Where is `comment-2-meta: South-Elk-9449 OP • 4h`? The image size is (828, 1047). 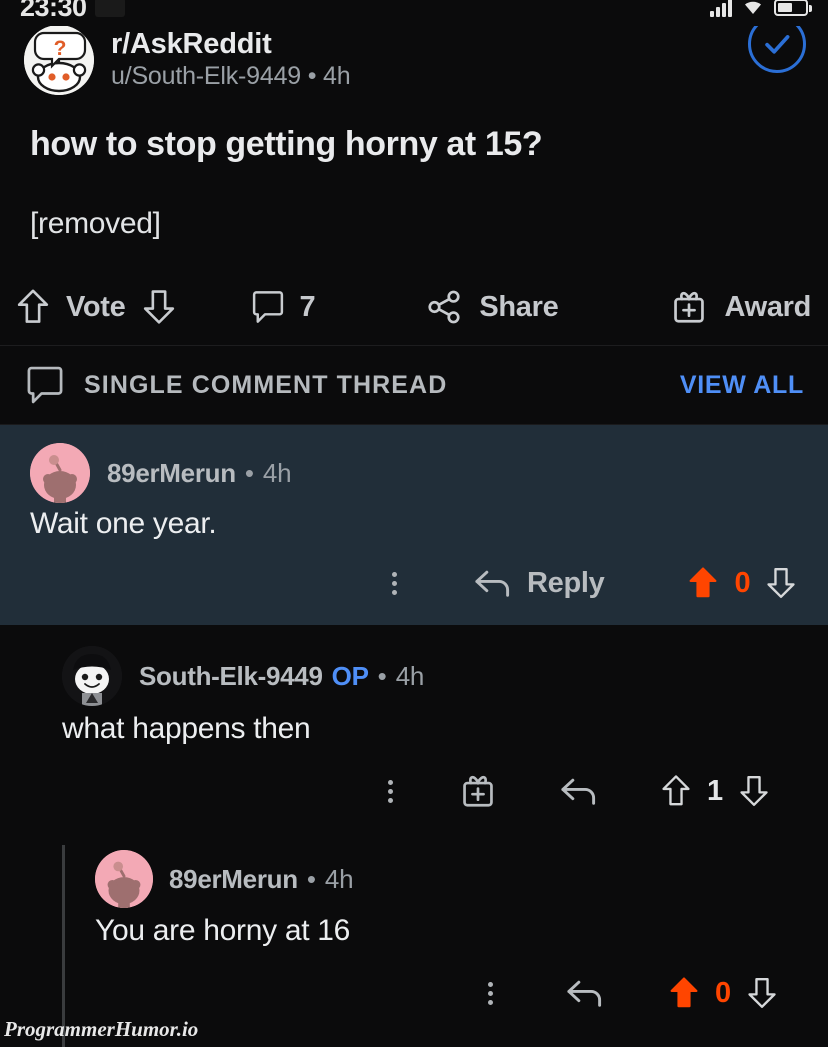
comment-2-meta: South-Elk-9449 OP • 4h is located at coordinates (281, 676).